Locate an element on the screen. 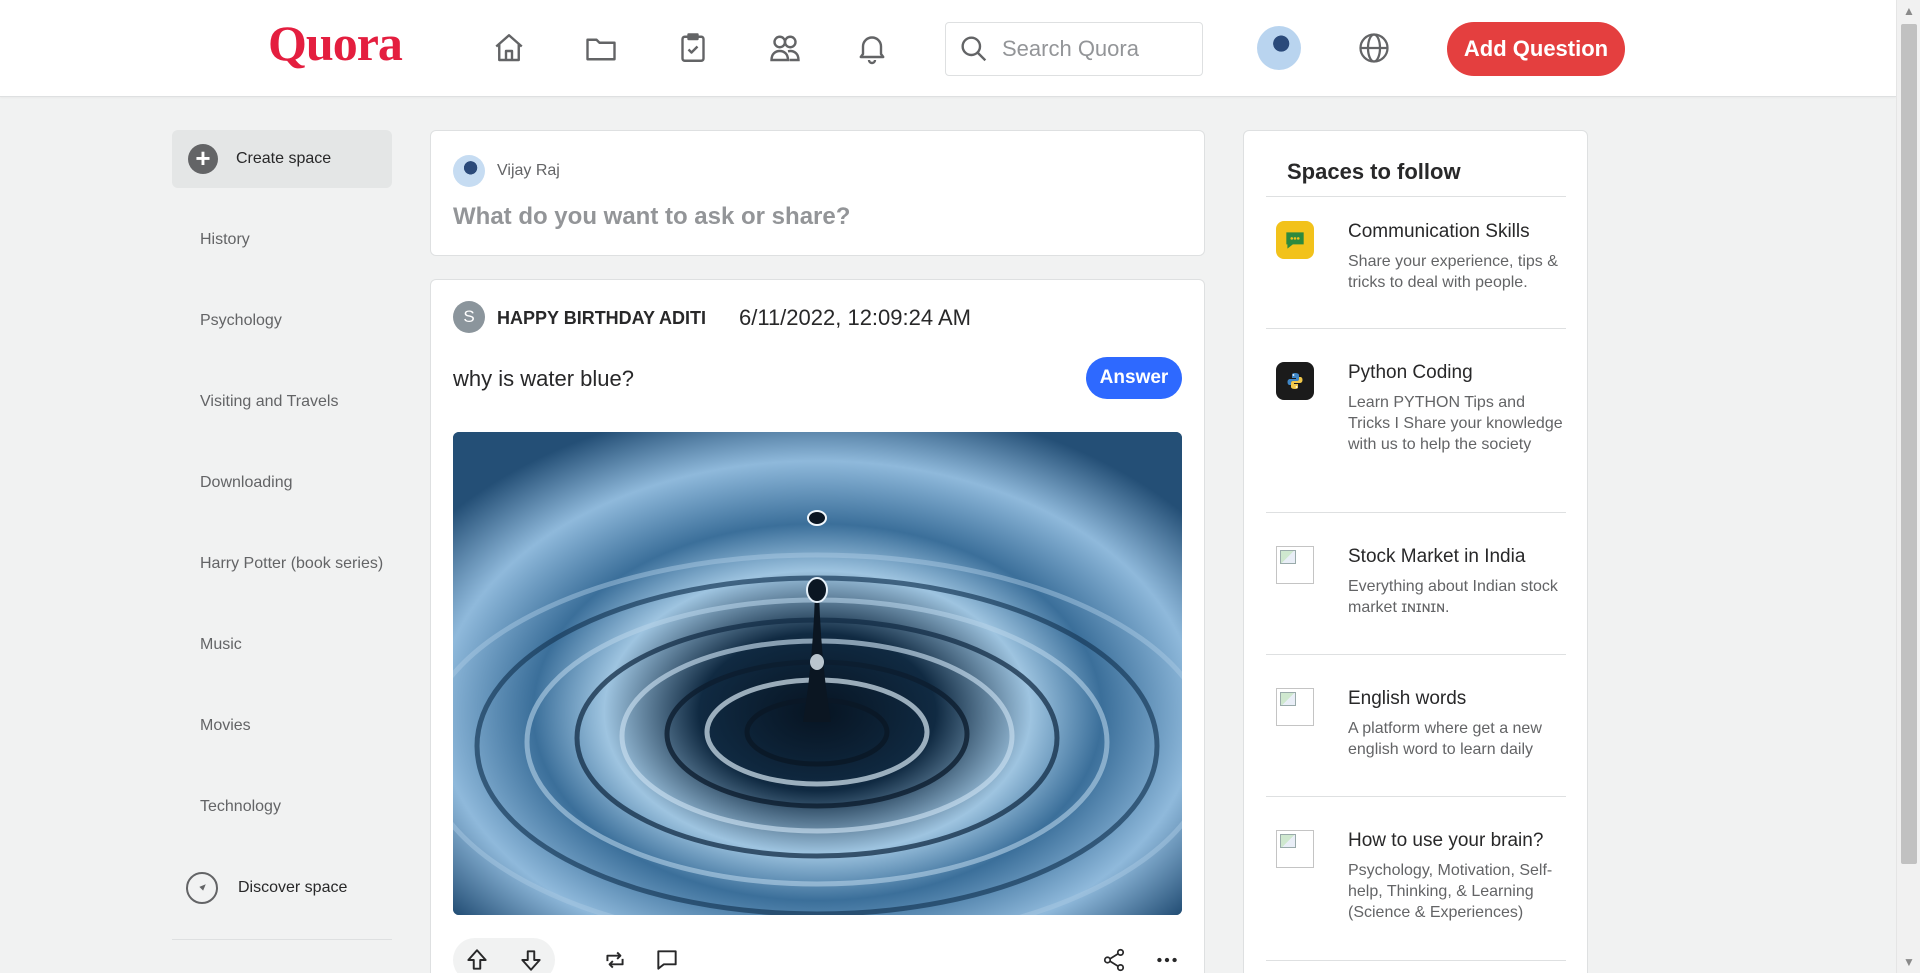 This screenshot has height=973, width=1920. post-action-bar is located at coordinates (817, 955).